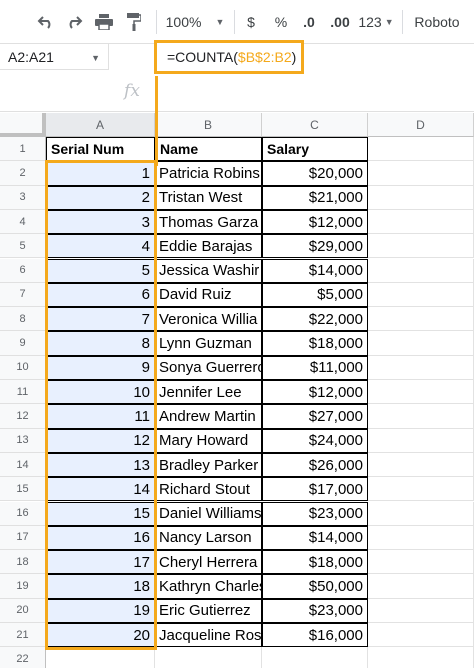 The width and height of the screenshot is (474, 668). What do you see at coordinates (23, 657) in the screenshot?
I see `row-header-22: 22` at bounding box center [23, 657].